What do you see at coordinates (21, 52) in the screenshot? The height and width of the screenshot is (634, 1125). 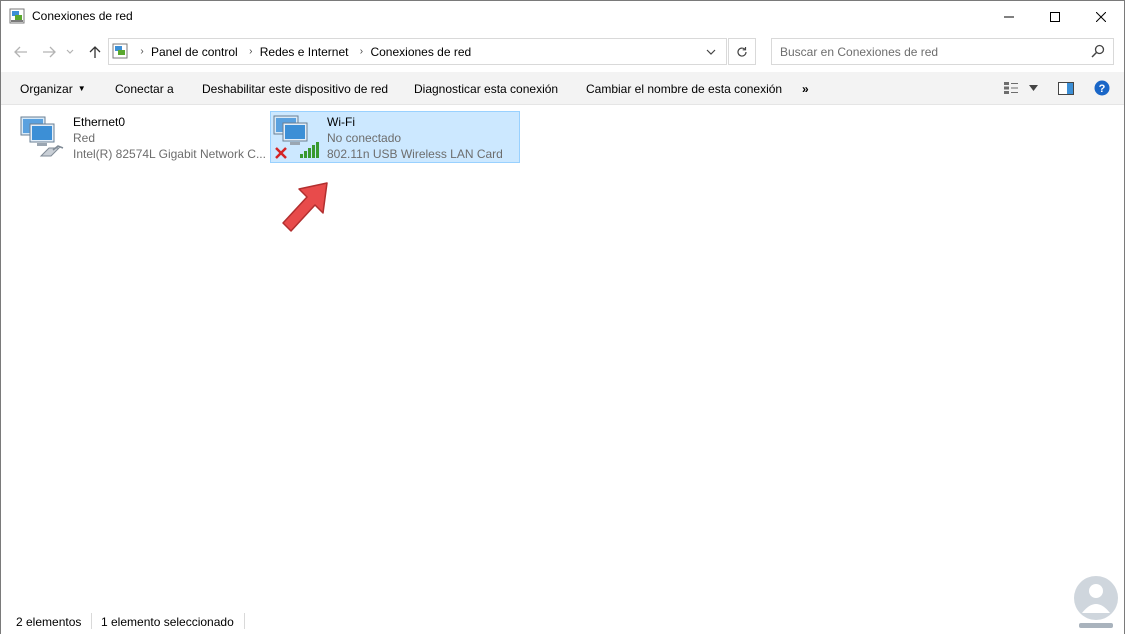 I see `back-arrow-icon` at bounding box center [21, 52].